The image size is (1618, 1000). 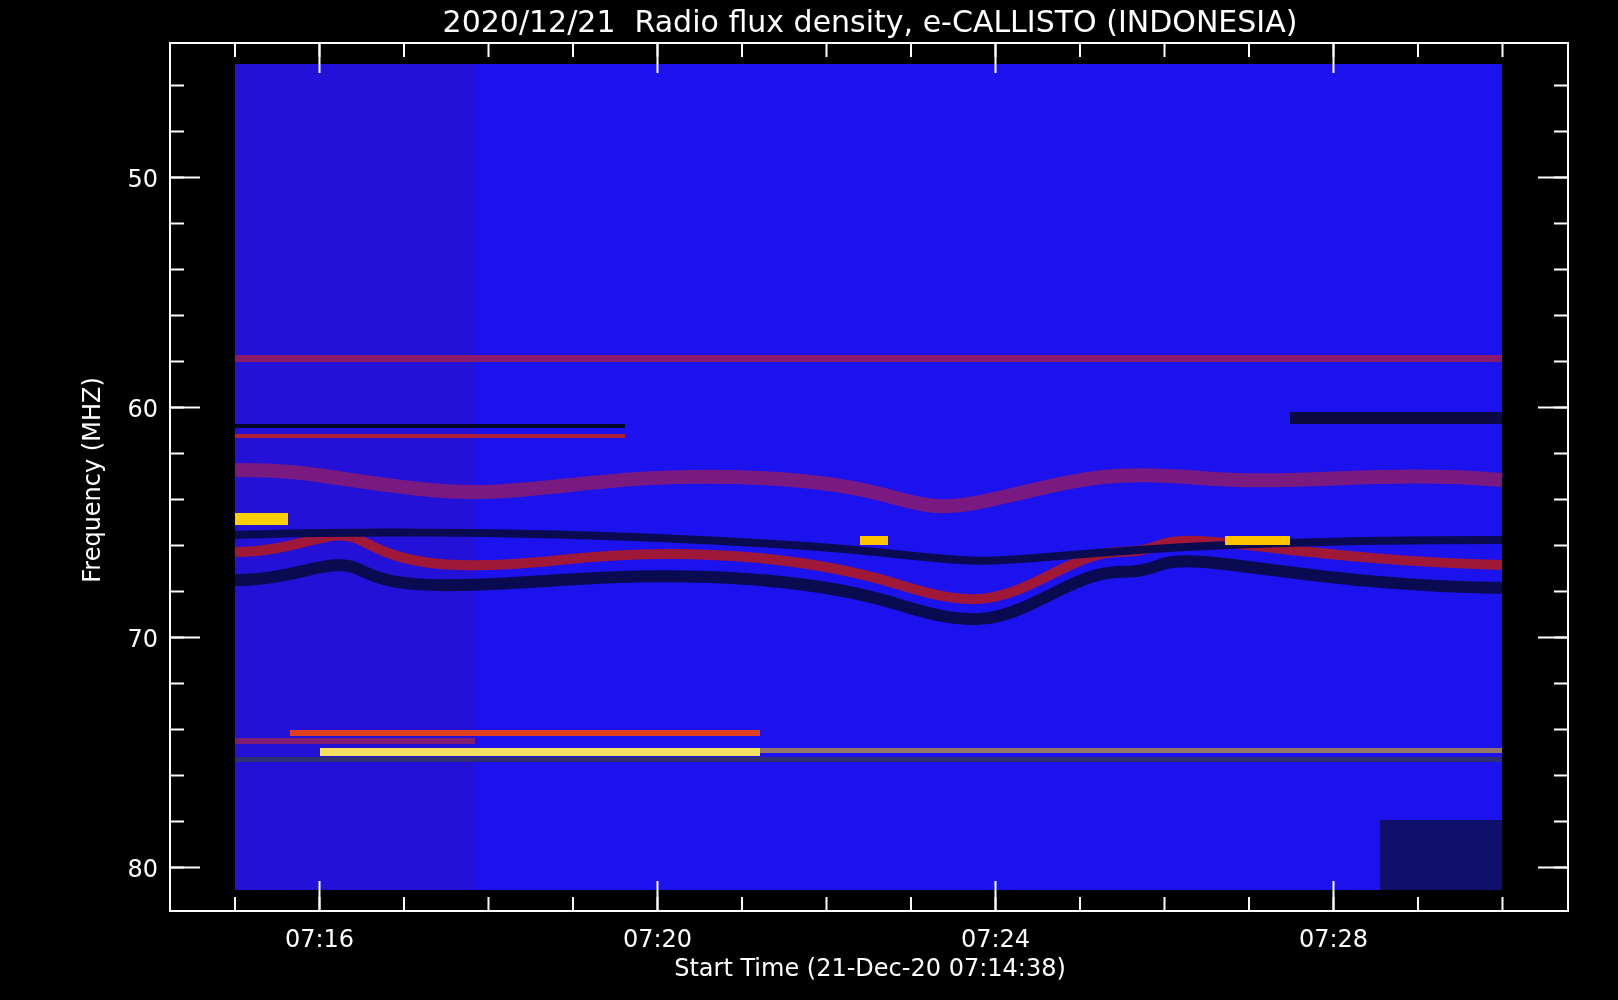 What do you see at coordinates (142, 868) in the screenshot?
I see `y-tick-label: 80` at bounding box center [142, 868].